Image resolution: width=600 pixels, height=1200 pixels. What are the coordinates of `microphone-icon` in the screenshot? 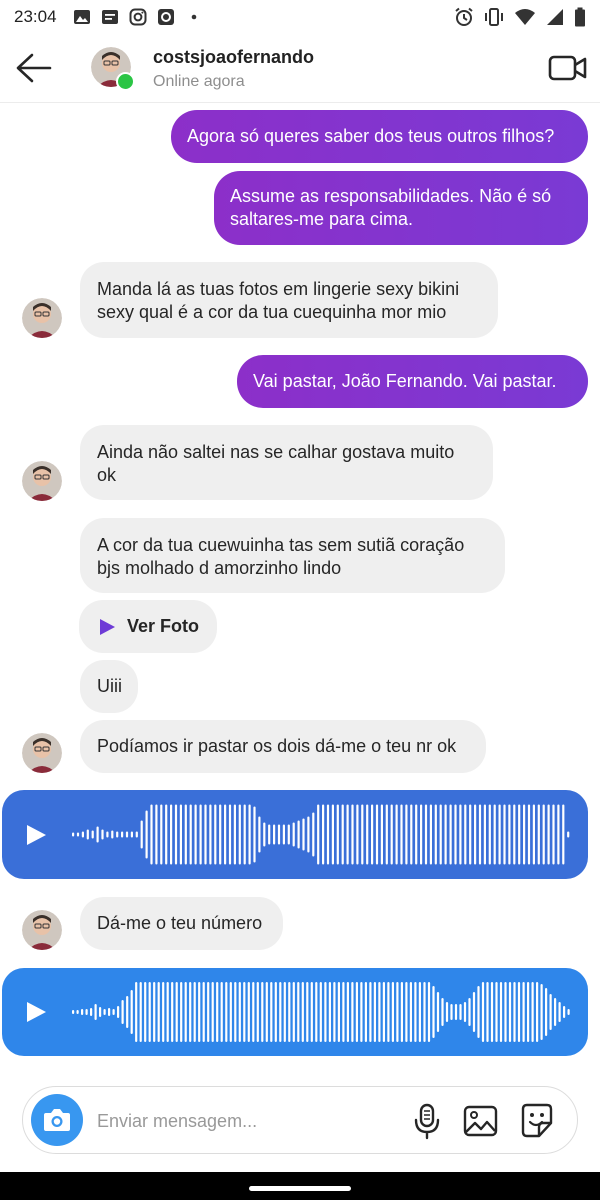 It's located at (427, 1121).